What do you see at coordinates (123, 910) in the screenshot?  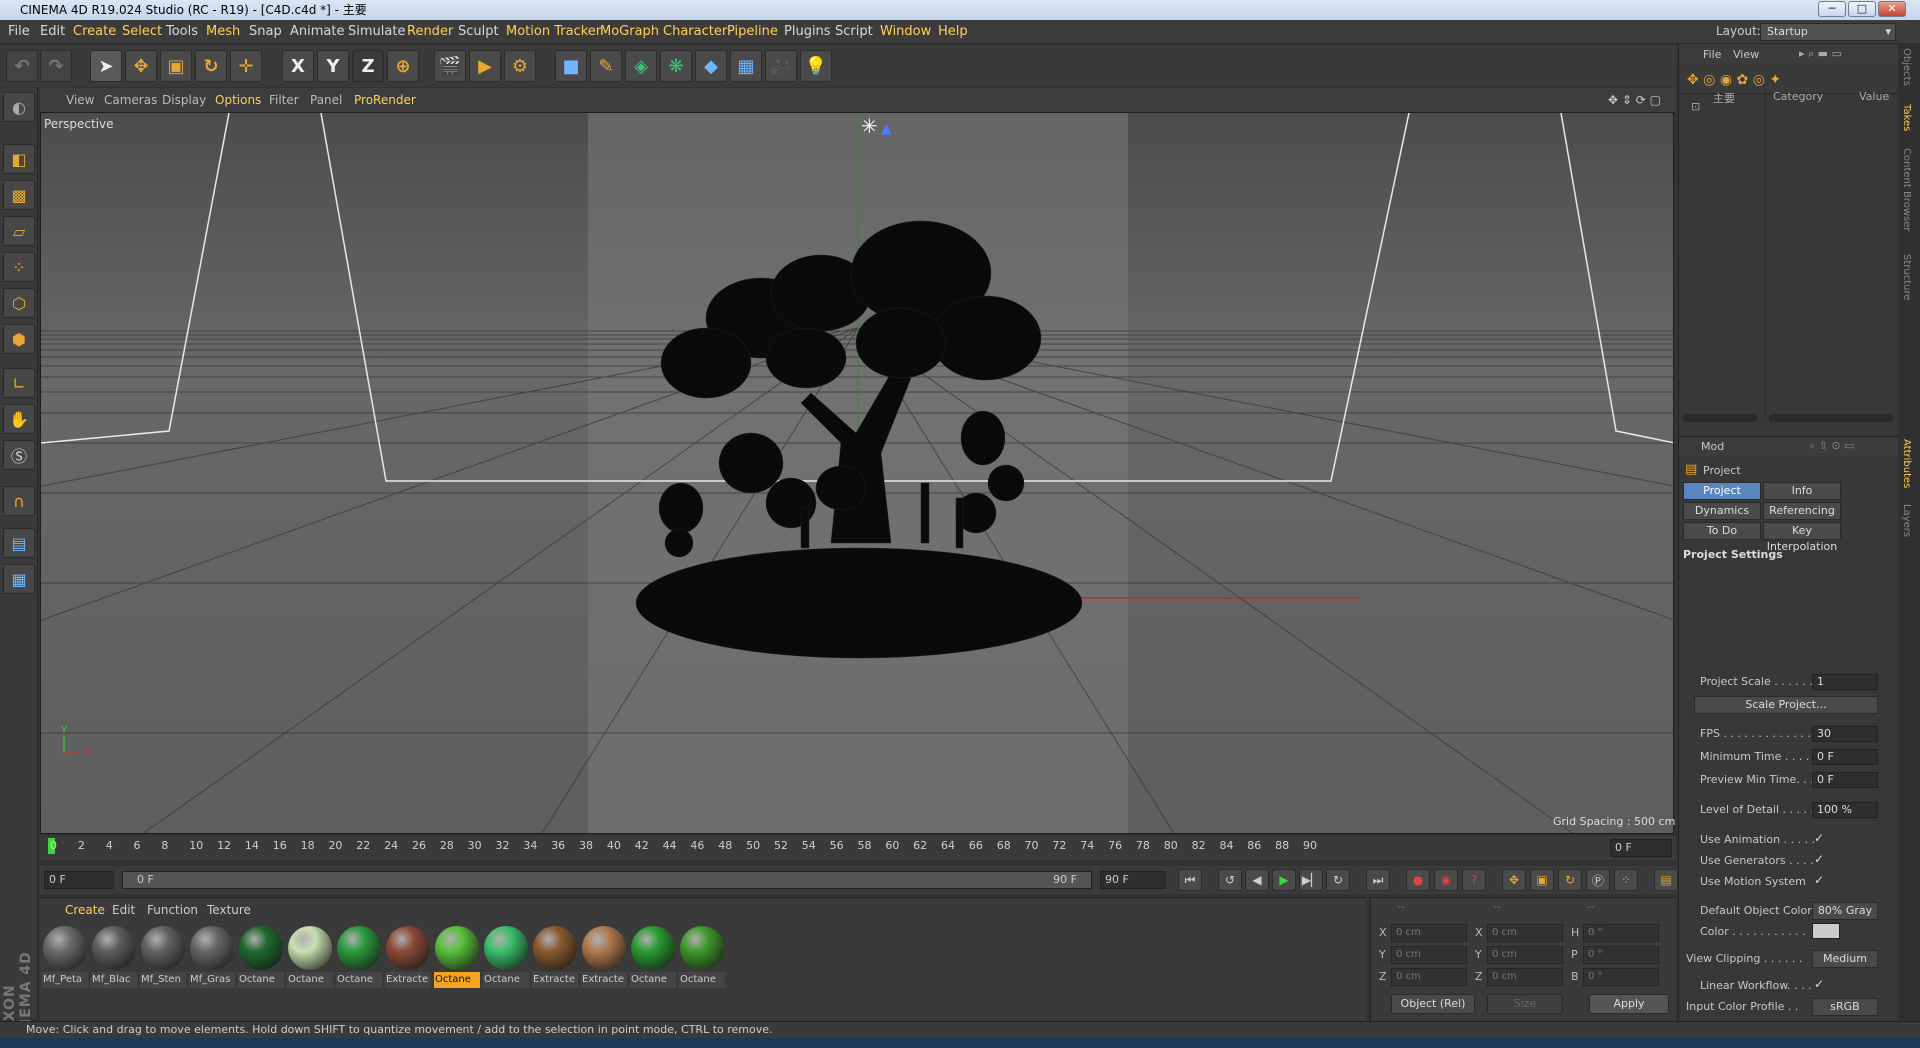 I see `materials-menu-edit: Edit` at bounding box center [123, 910].